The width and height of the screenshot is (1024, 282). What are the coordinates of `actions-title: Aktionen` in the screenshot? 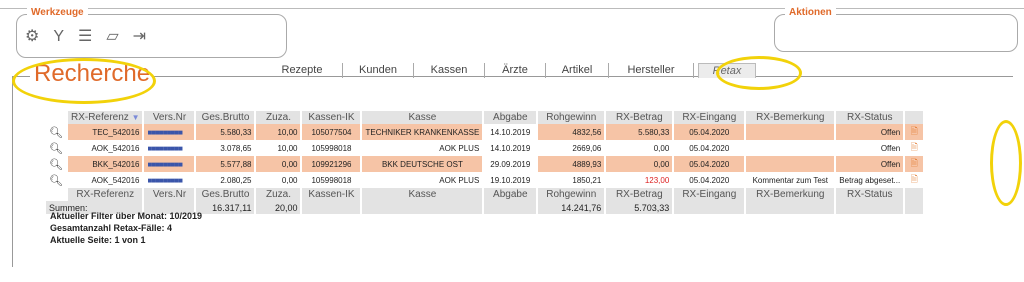 It's located at (810, 12).